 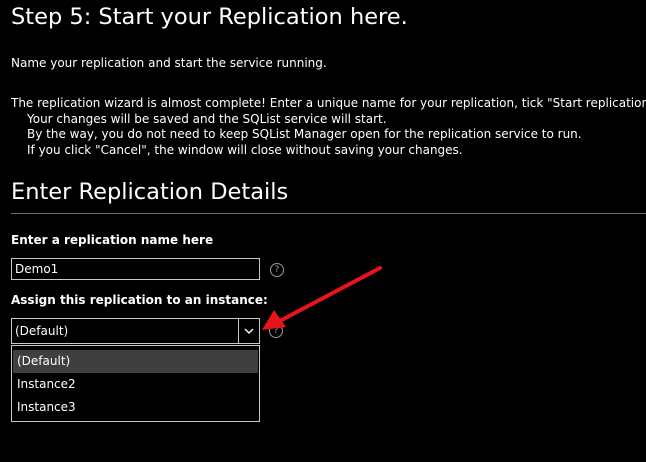 I want to click on instance-selected-value: (Default), so click(x=42, y=331).